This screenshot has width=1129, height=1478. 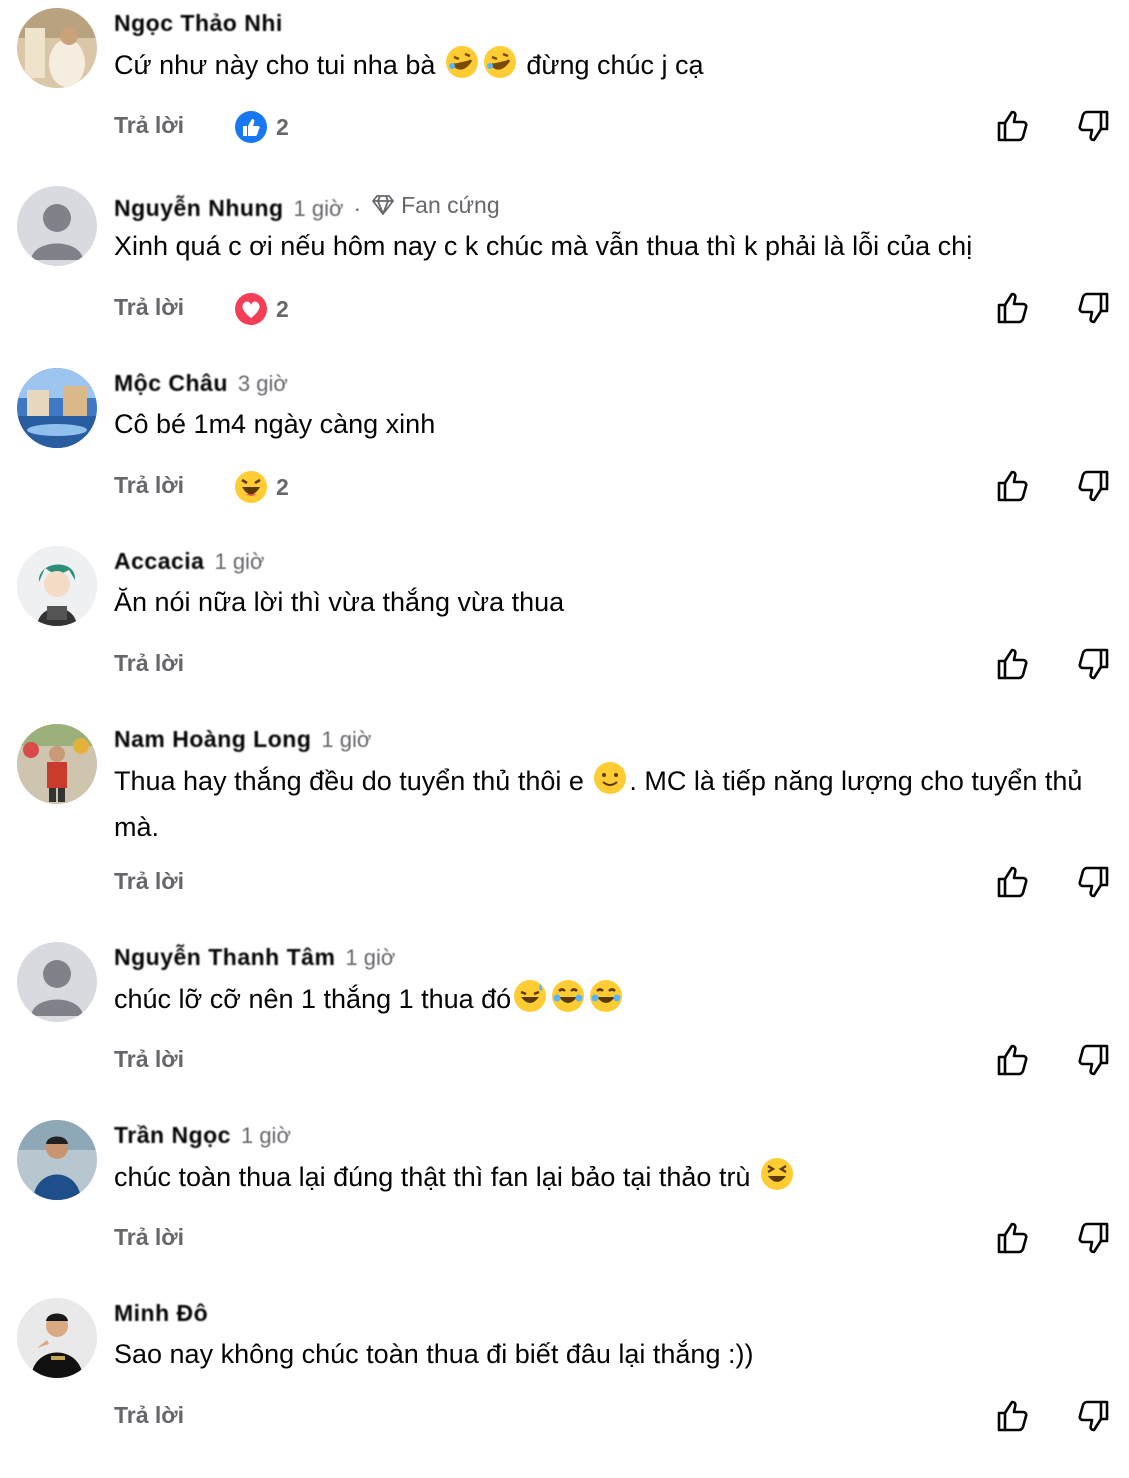 What do you see at coordinates (171, 383) in the screenshot?
I see `author-name: Mộc Châu` at bounding box center [171, 383].